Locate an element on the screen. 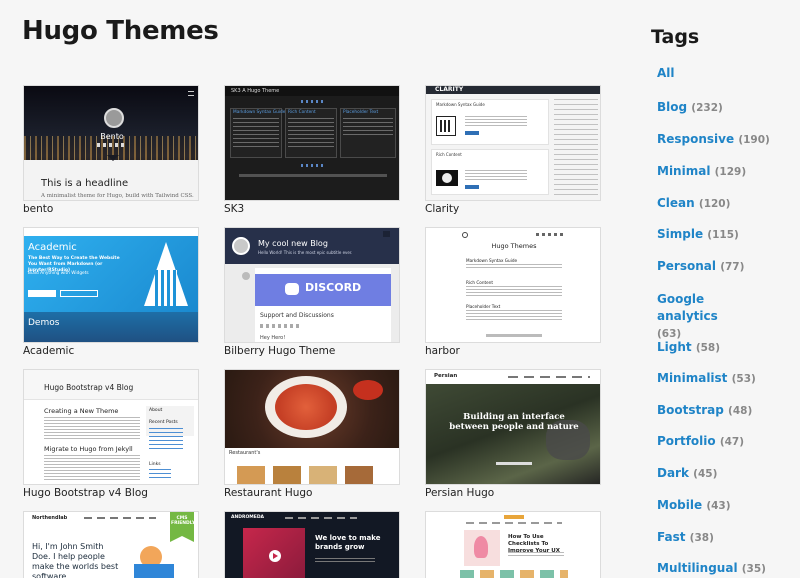 Image resolution: width=800 pixels, height=578 pixels. theme-name: harbor is located at coordinates (442, 351).